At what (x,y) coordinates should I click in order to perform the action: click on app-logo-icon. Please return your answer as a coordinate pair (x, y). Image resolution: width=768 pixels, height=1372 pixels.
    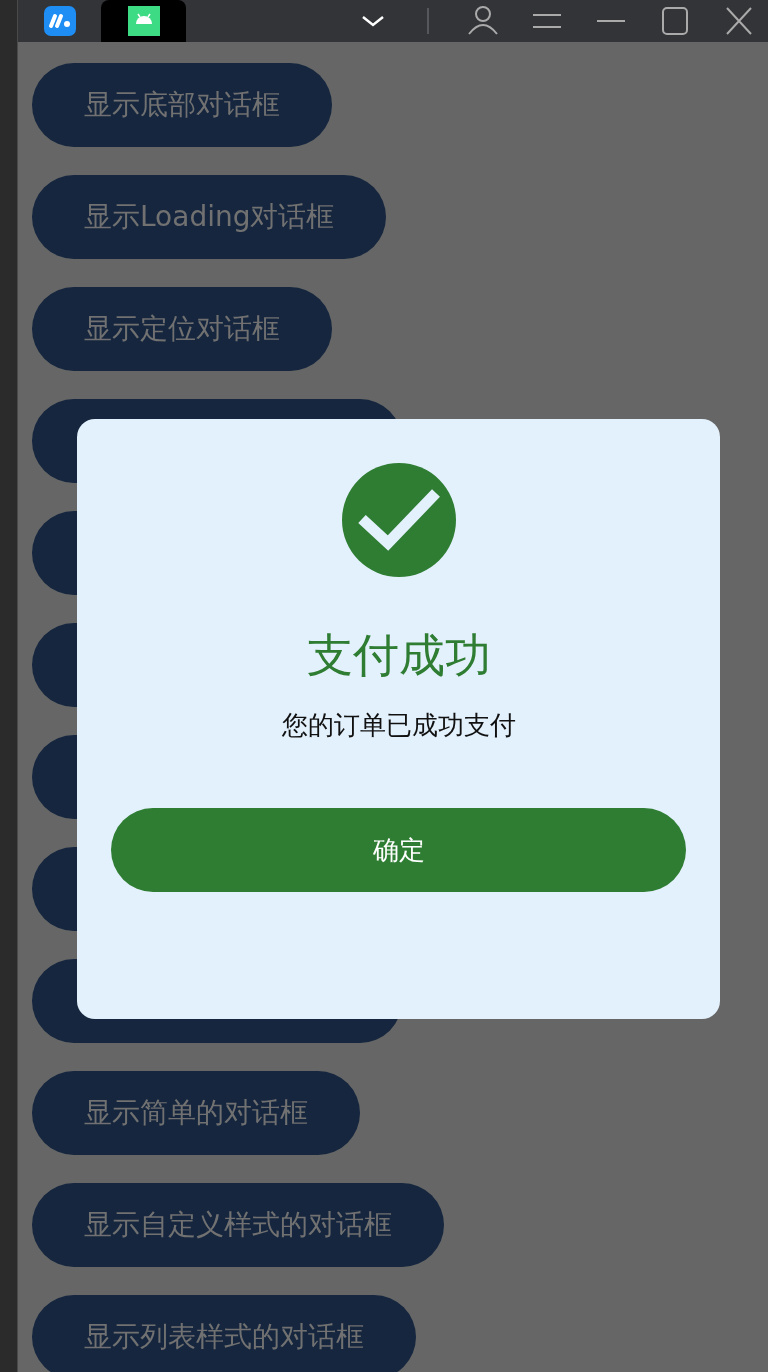
    Looking at the image, I should click on (59, 21).